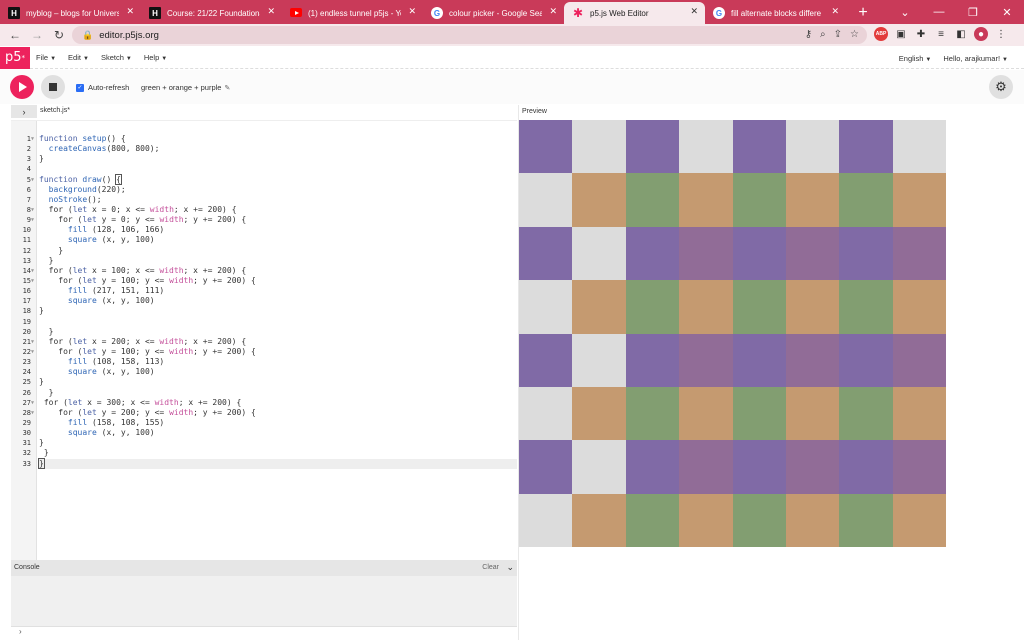  I want to click on browser-tab: H Course: 21/22 Foundational ✕, so click(211, 13).